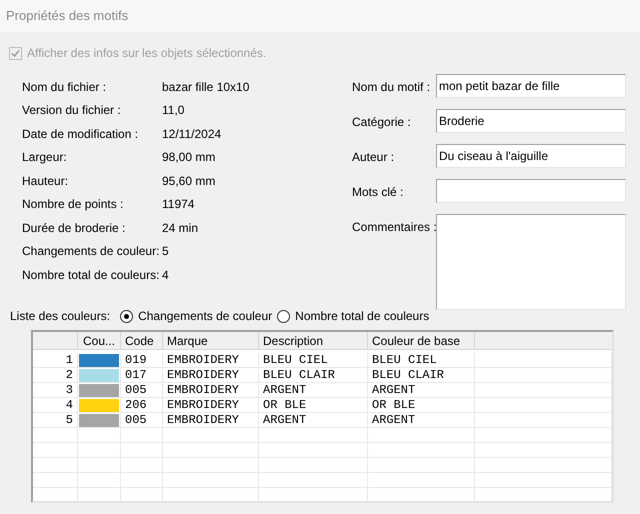 The image size is (640, 514). Describe the element at coordinates (142, 405) in the screenshot. I see `table-cell: 206` at that location.